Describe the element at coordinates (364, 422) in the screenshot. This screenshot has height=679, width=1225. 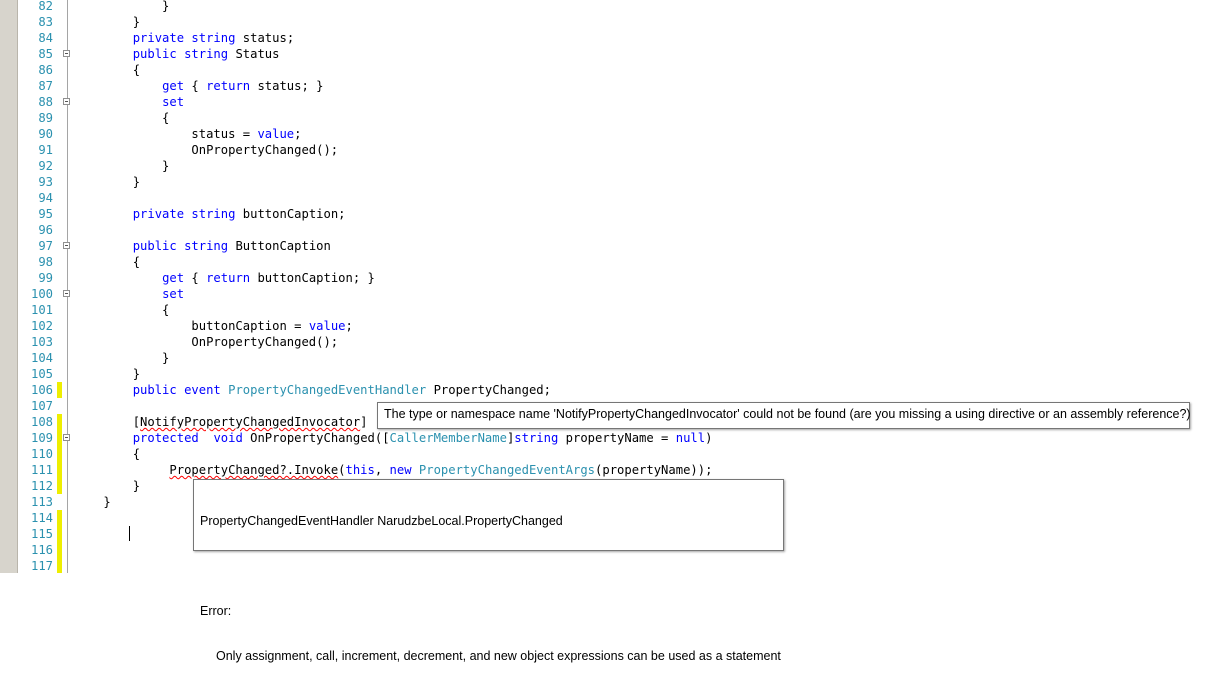
I see `code-token: ]` at that location.